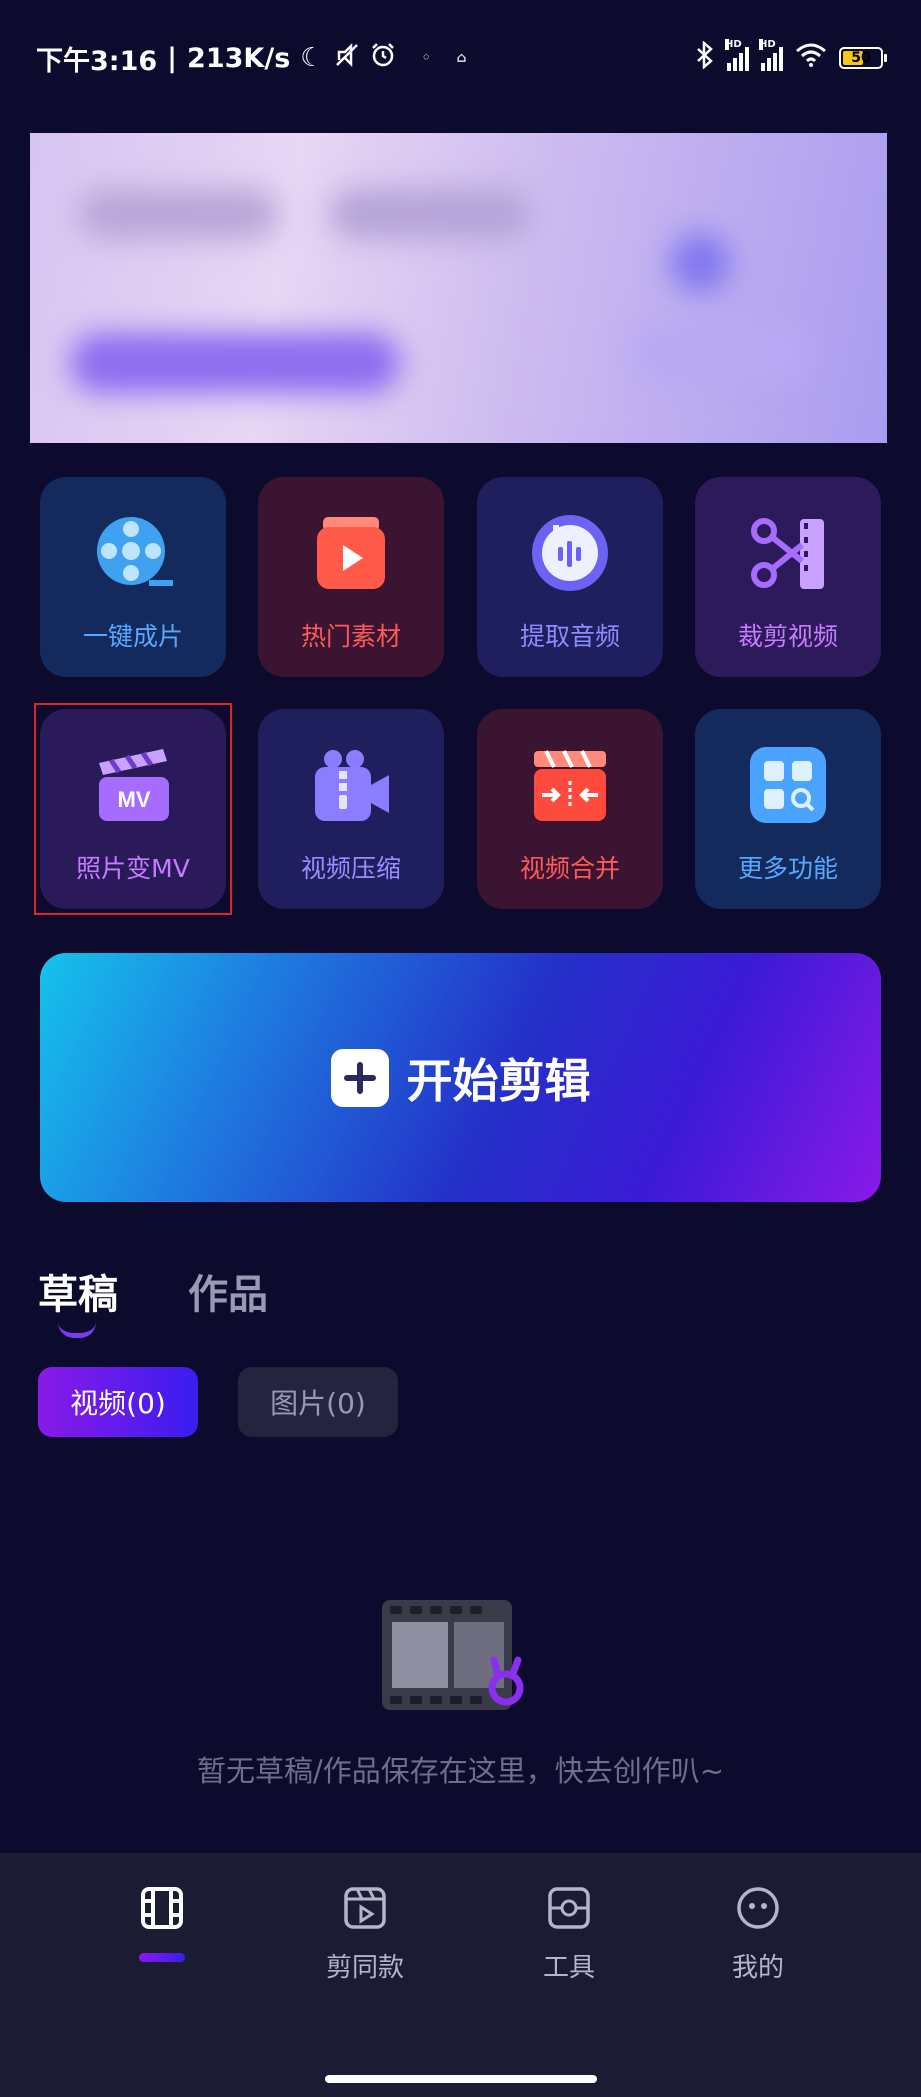  I want to click on moon-icon: ☾, so click(312, 58).